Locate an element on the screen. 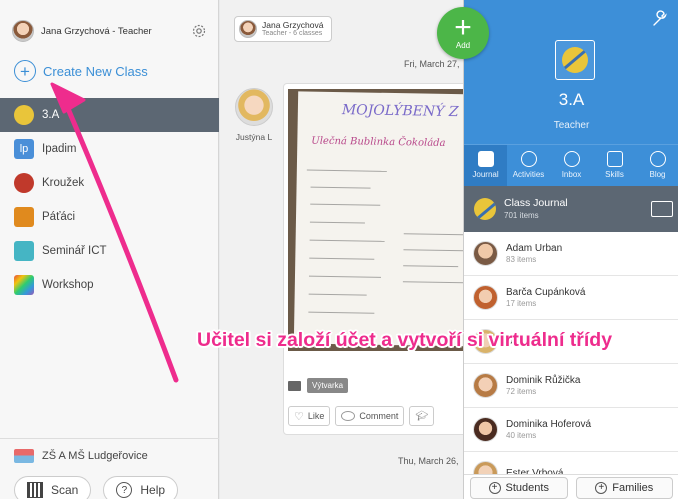 The height and width of the screenshot is (499, 678). student-name: Dominika Hoferová is located at coordinates (549, 424).